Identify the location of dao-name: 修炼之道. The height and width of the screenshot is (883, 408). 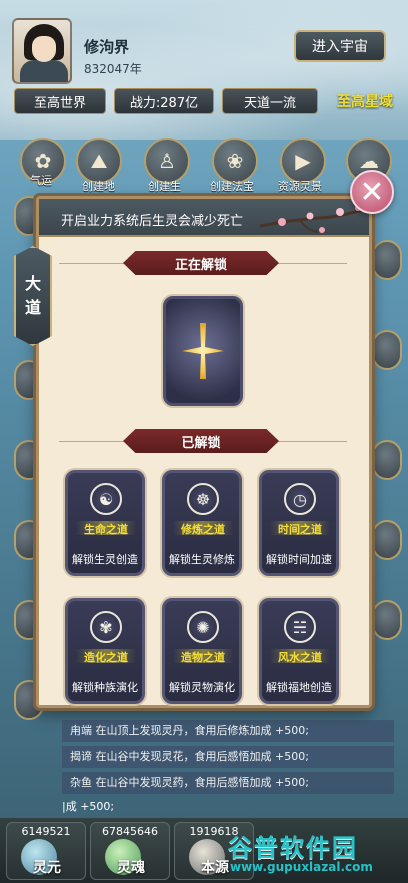
(203, 528).